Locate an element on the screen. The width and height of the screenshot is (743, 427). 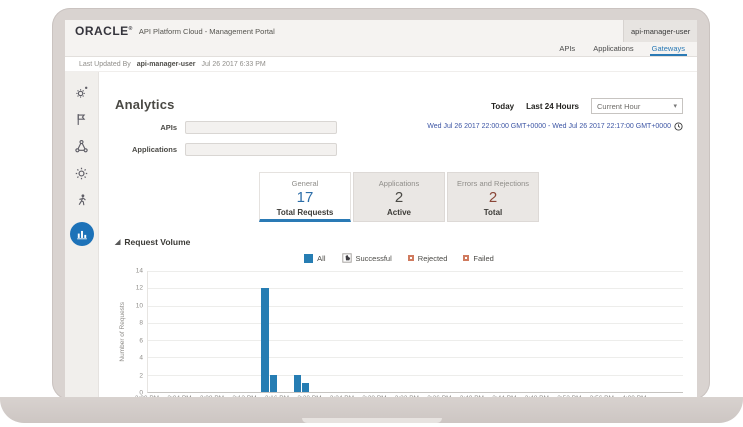
card-general-total-requests: General 17 Total Requests is located at coordinates (305, 197).